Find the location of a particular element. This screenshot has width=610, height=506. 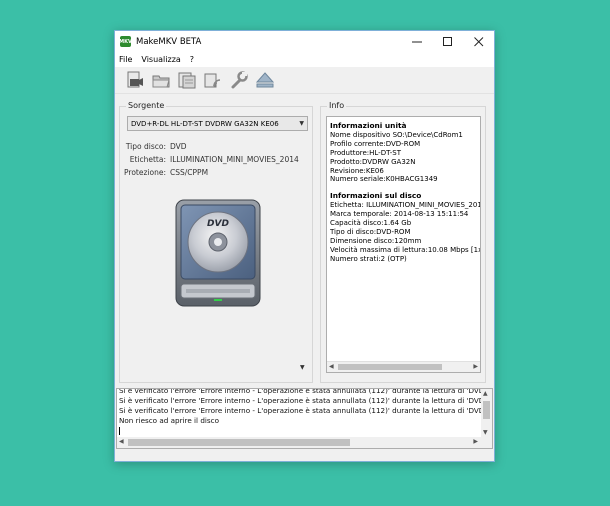

open-files-icon is located at coordinates (135, 79).